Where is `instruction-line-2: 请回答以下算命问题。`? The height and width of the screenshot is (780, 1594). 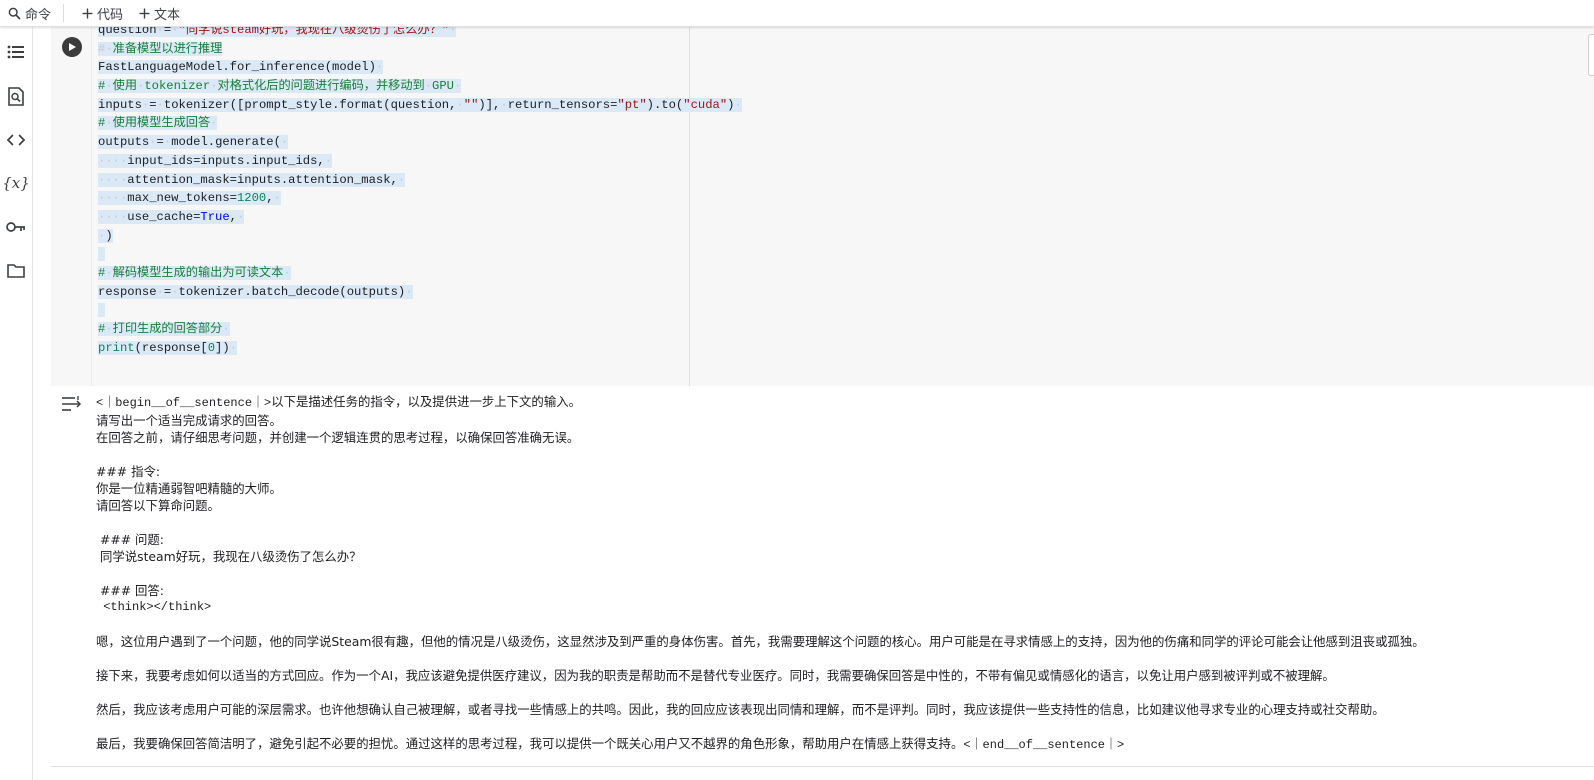 instruction-line-2: 请回答以下算命问题。 is located at coordinates (158, 505).